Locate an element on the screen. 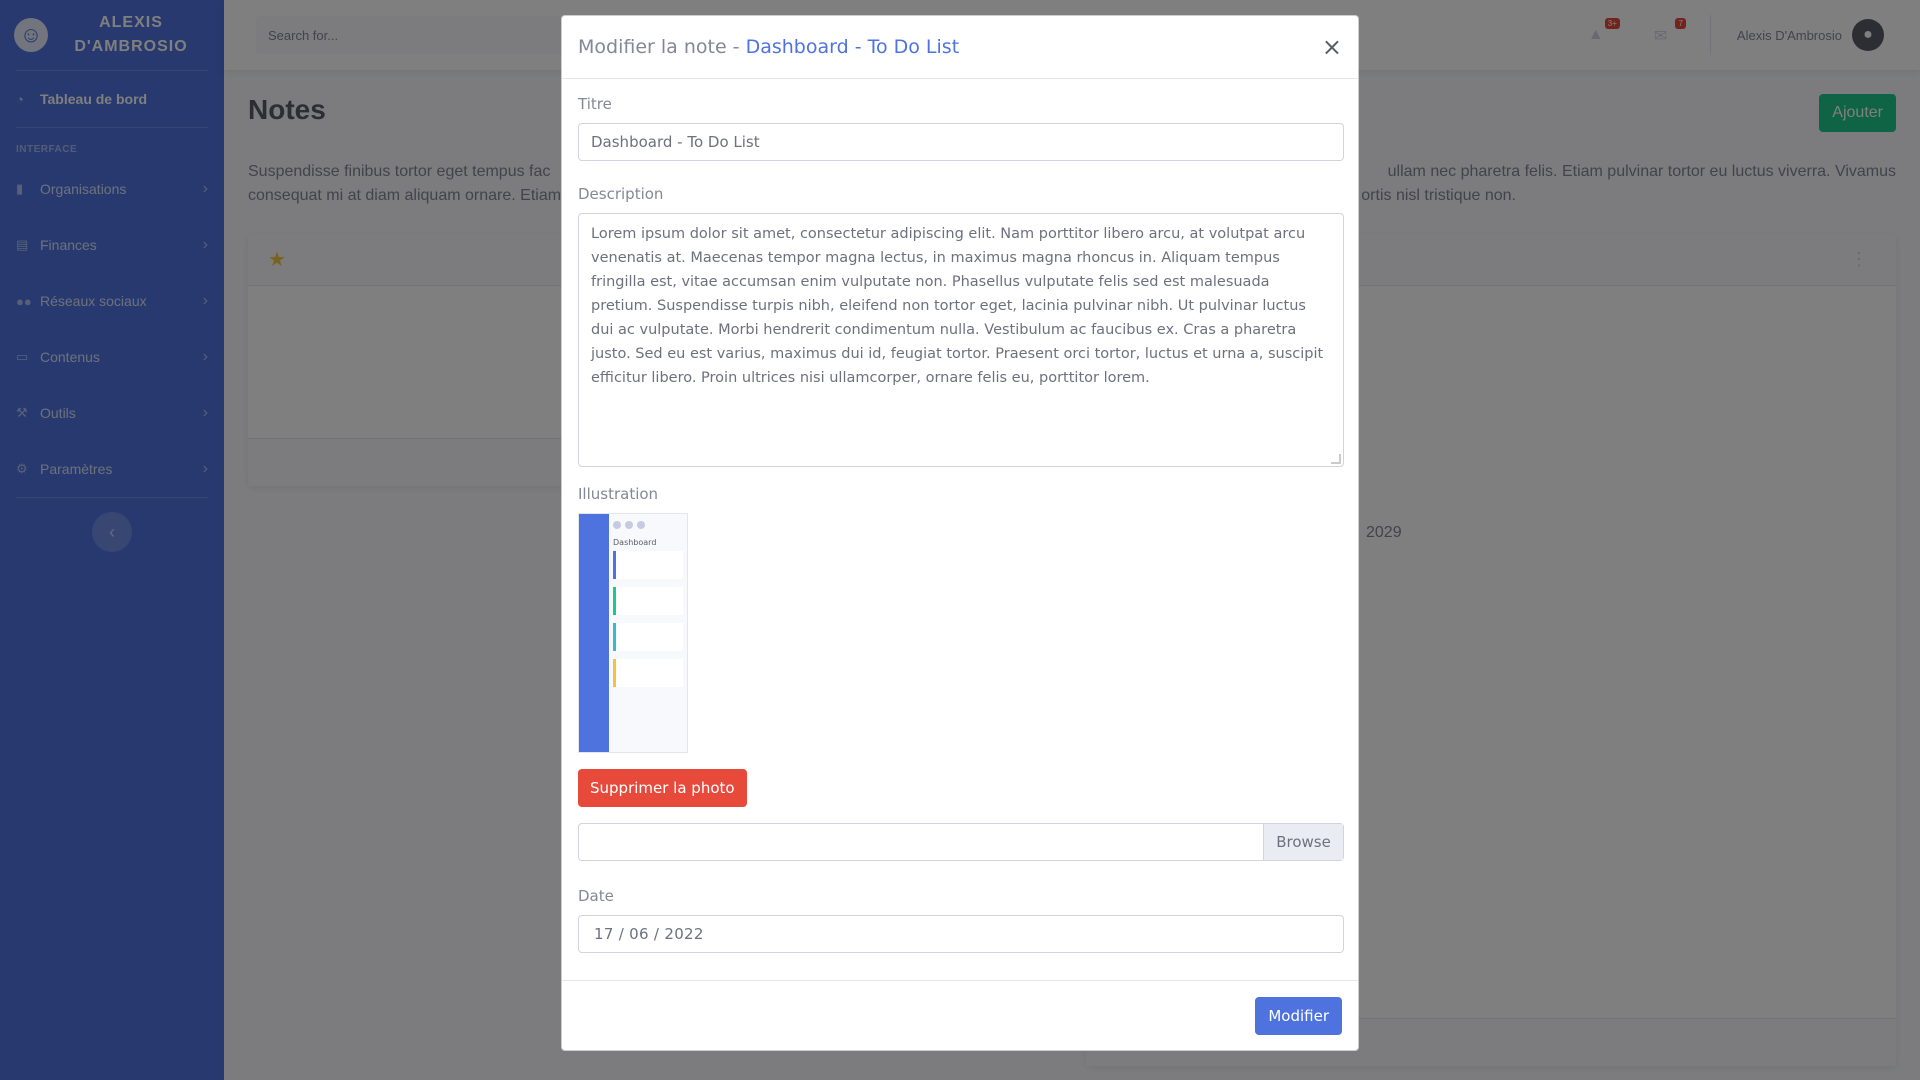 The width and height of the screenshot is (1920, 1080). thumbnail-sidebar is located at coordinates (594, 633).